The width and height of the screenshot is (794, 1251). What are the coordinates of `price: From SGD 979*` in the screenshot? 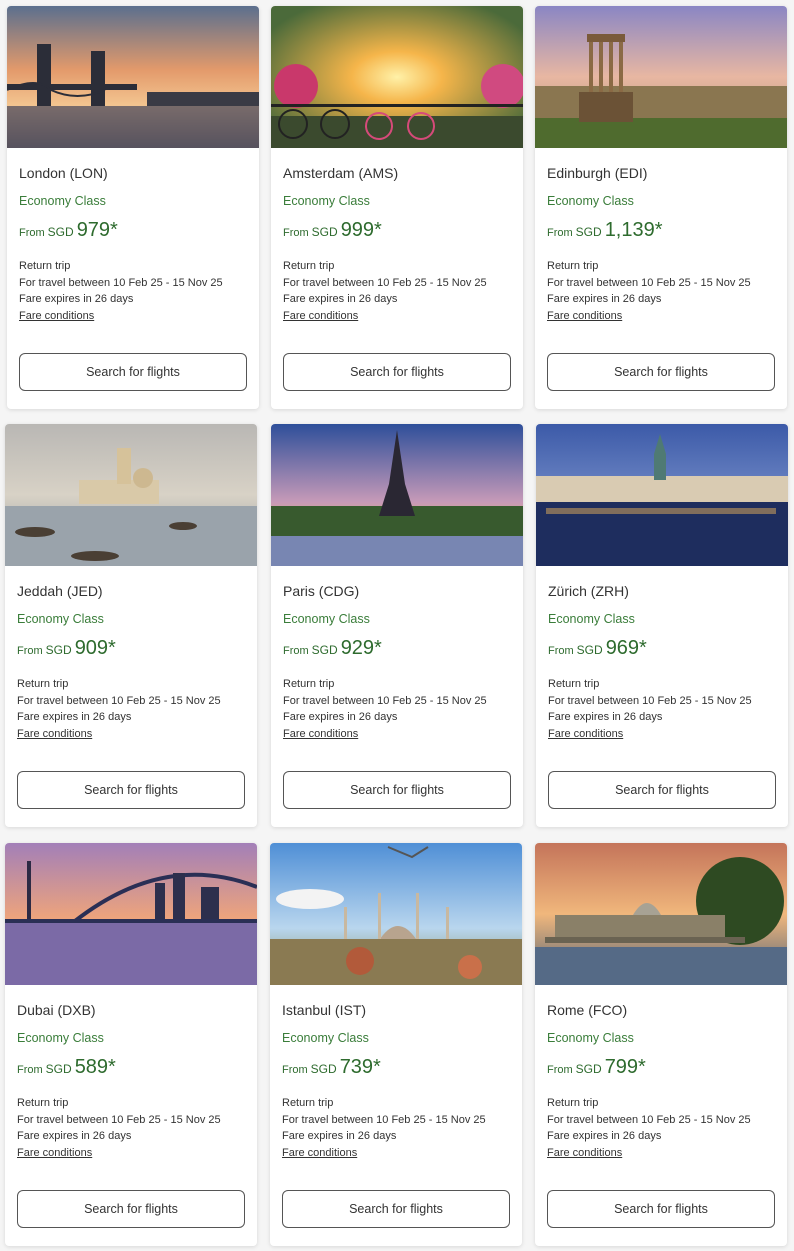 It's located at (133, 233).